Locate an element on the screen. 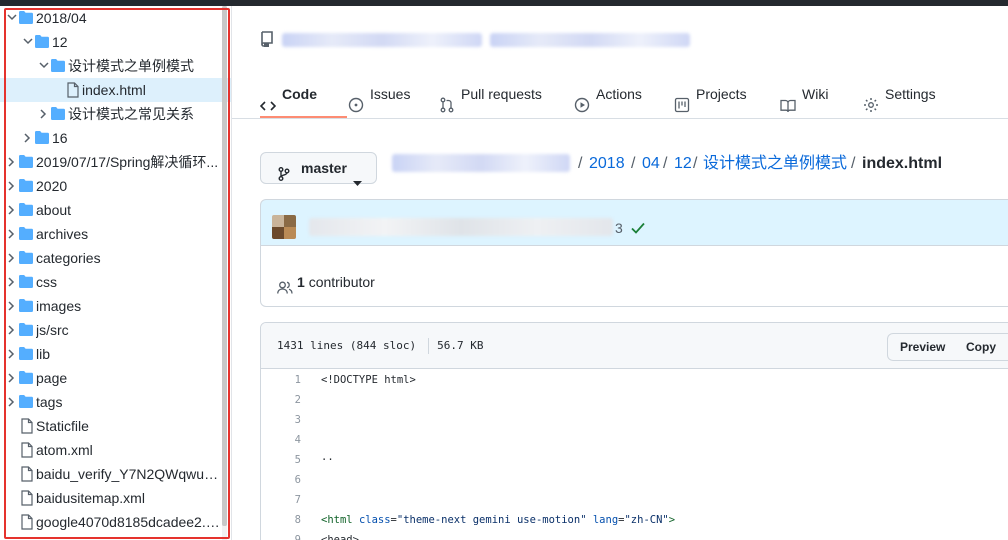 Image resolution: width=1008 pixels, height=540 pixels. code-line: 7 is located at coordinates (634, 500).